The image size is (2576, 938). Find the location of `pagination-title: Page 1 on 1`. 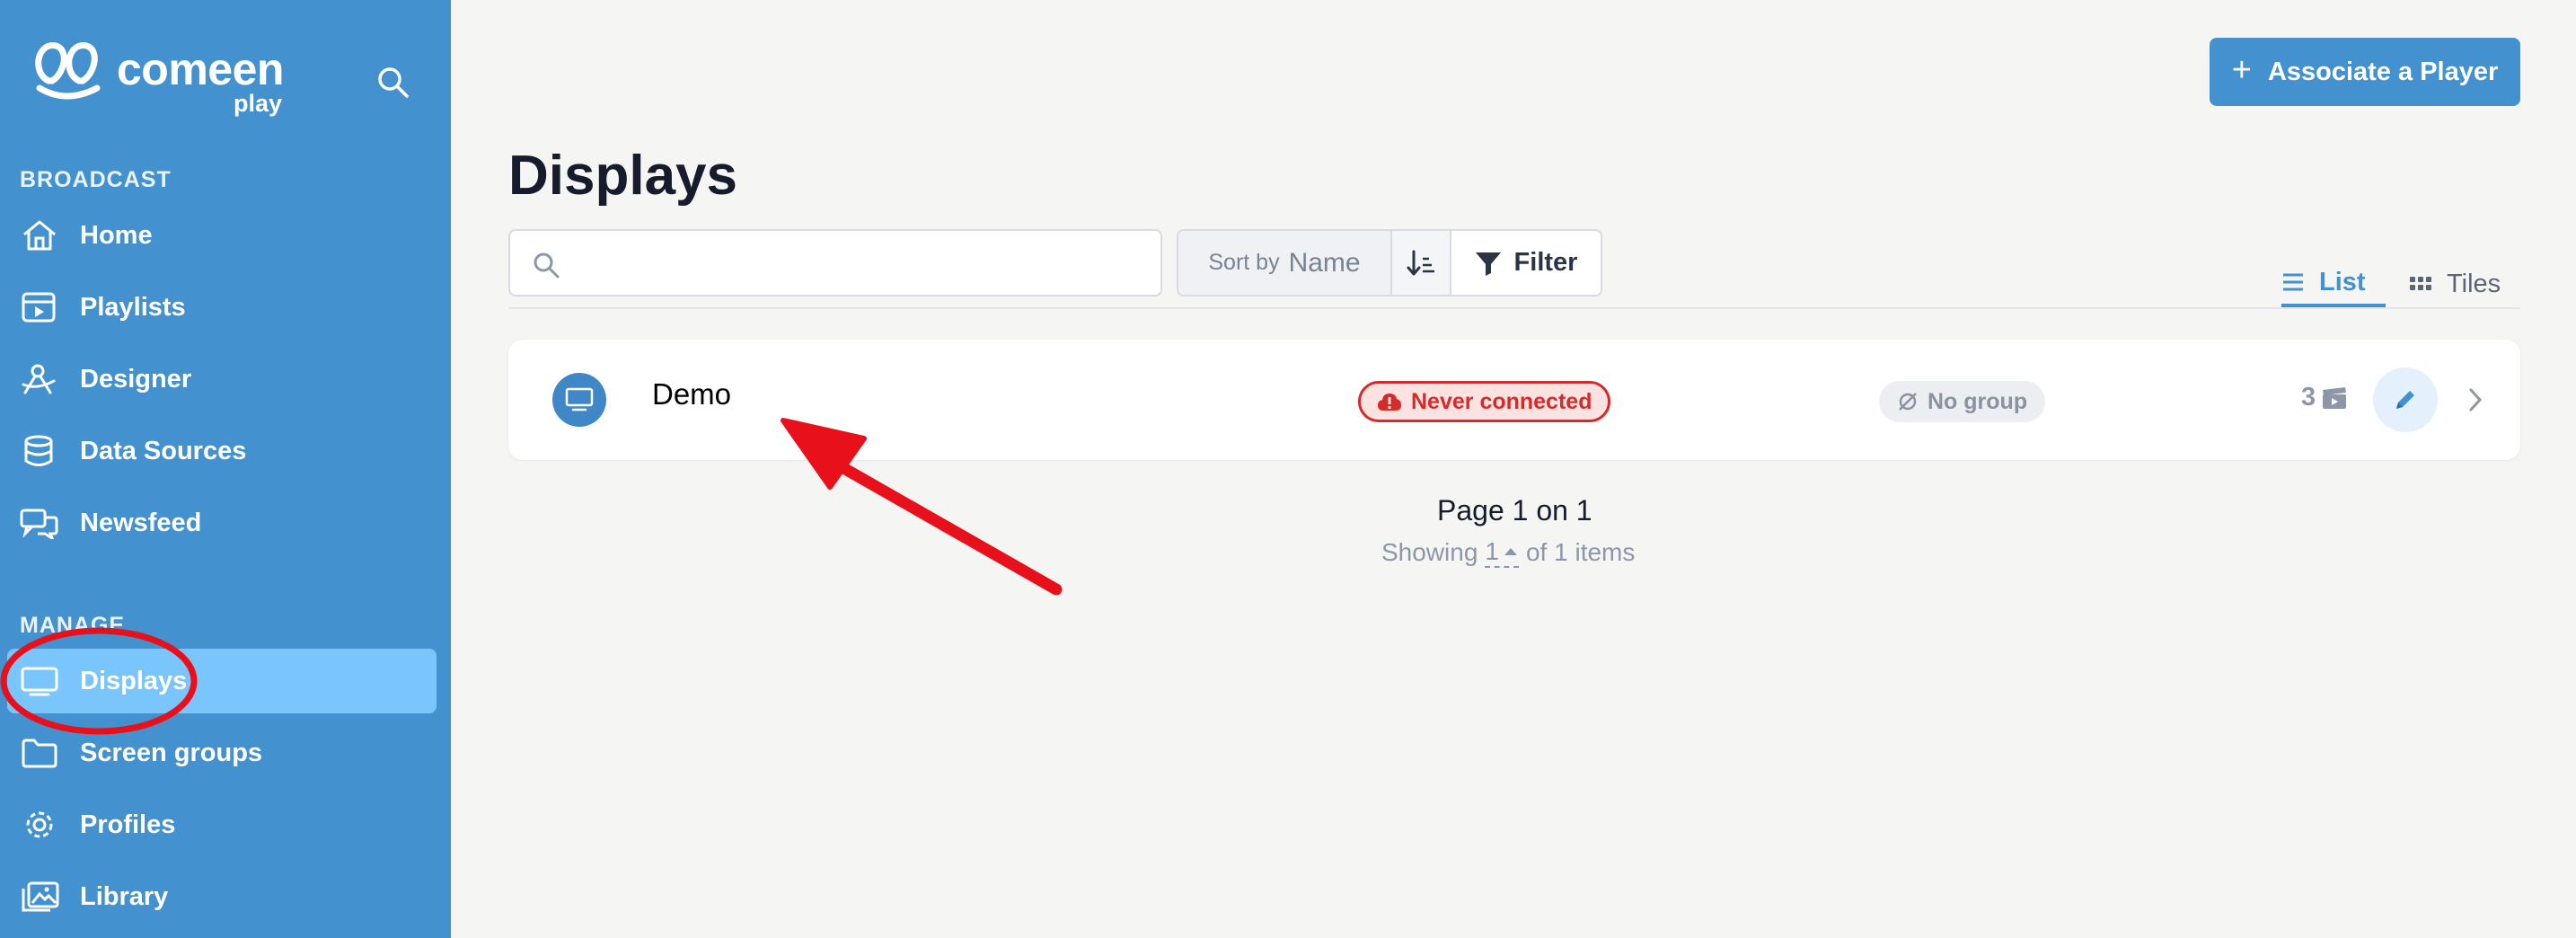

pagination-title: Page 1 on 1 is located at coordinates (1514, 511).